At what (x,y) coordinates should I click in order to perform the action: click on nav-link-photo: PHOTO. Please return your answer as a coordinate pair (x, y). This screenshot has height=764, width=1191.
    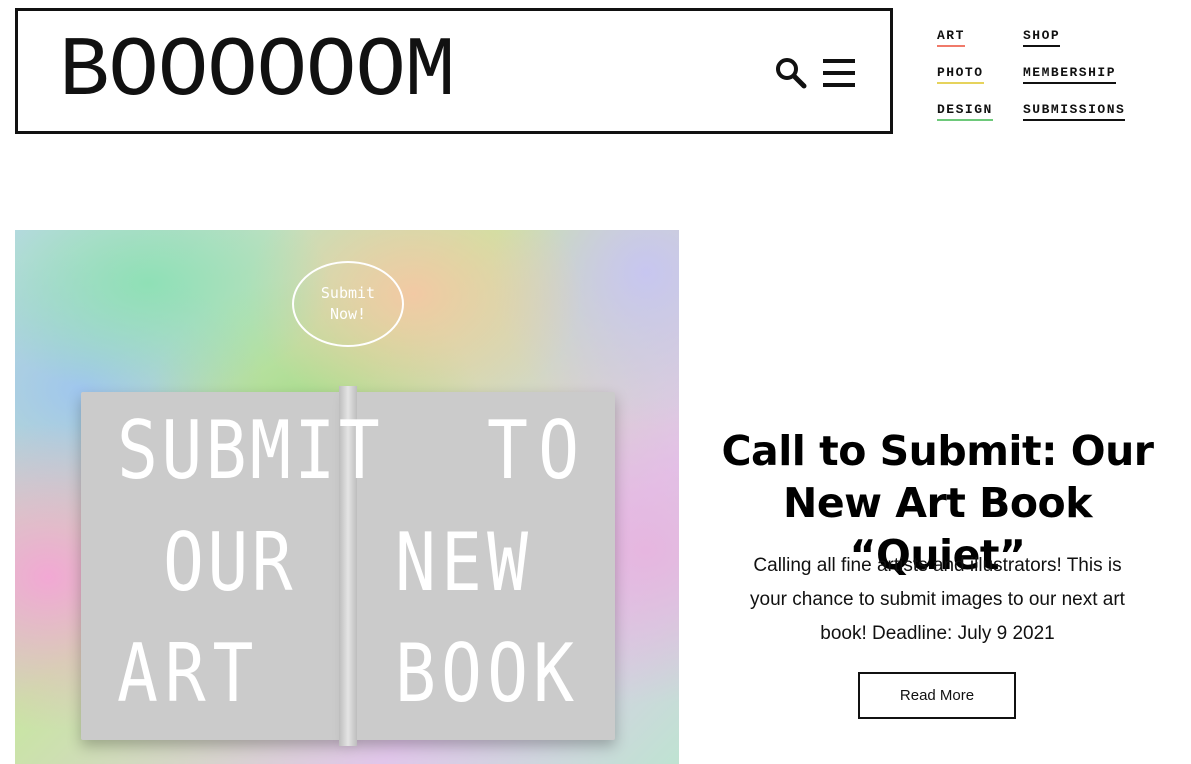
    Looking at the image, I should click on (960, 74).